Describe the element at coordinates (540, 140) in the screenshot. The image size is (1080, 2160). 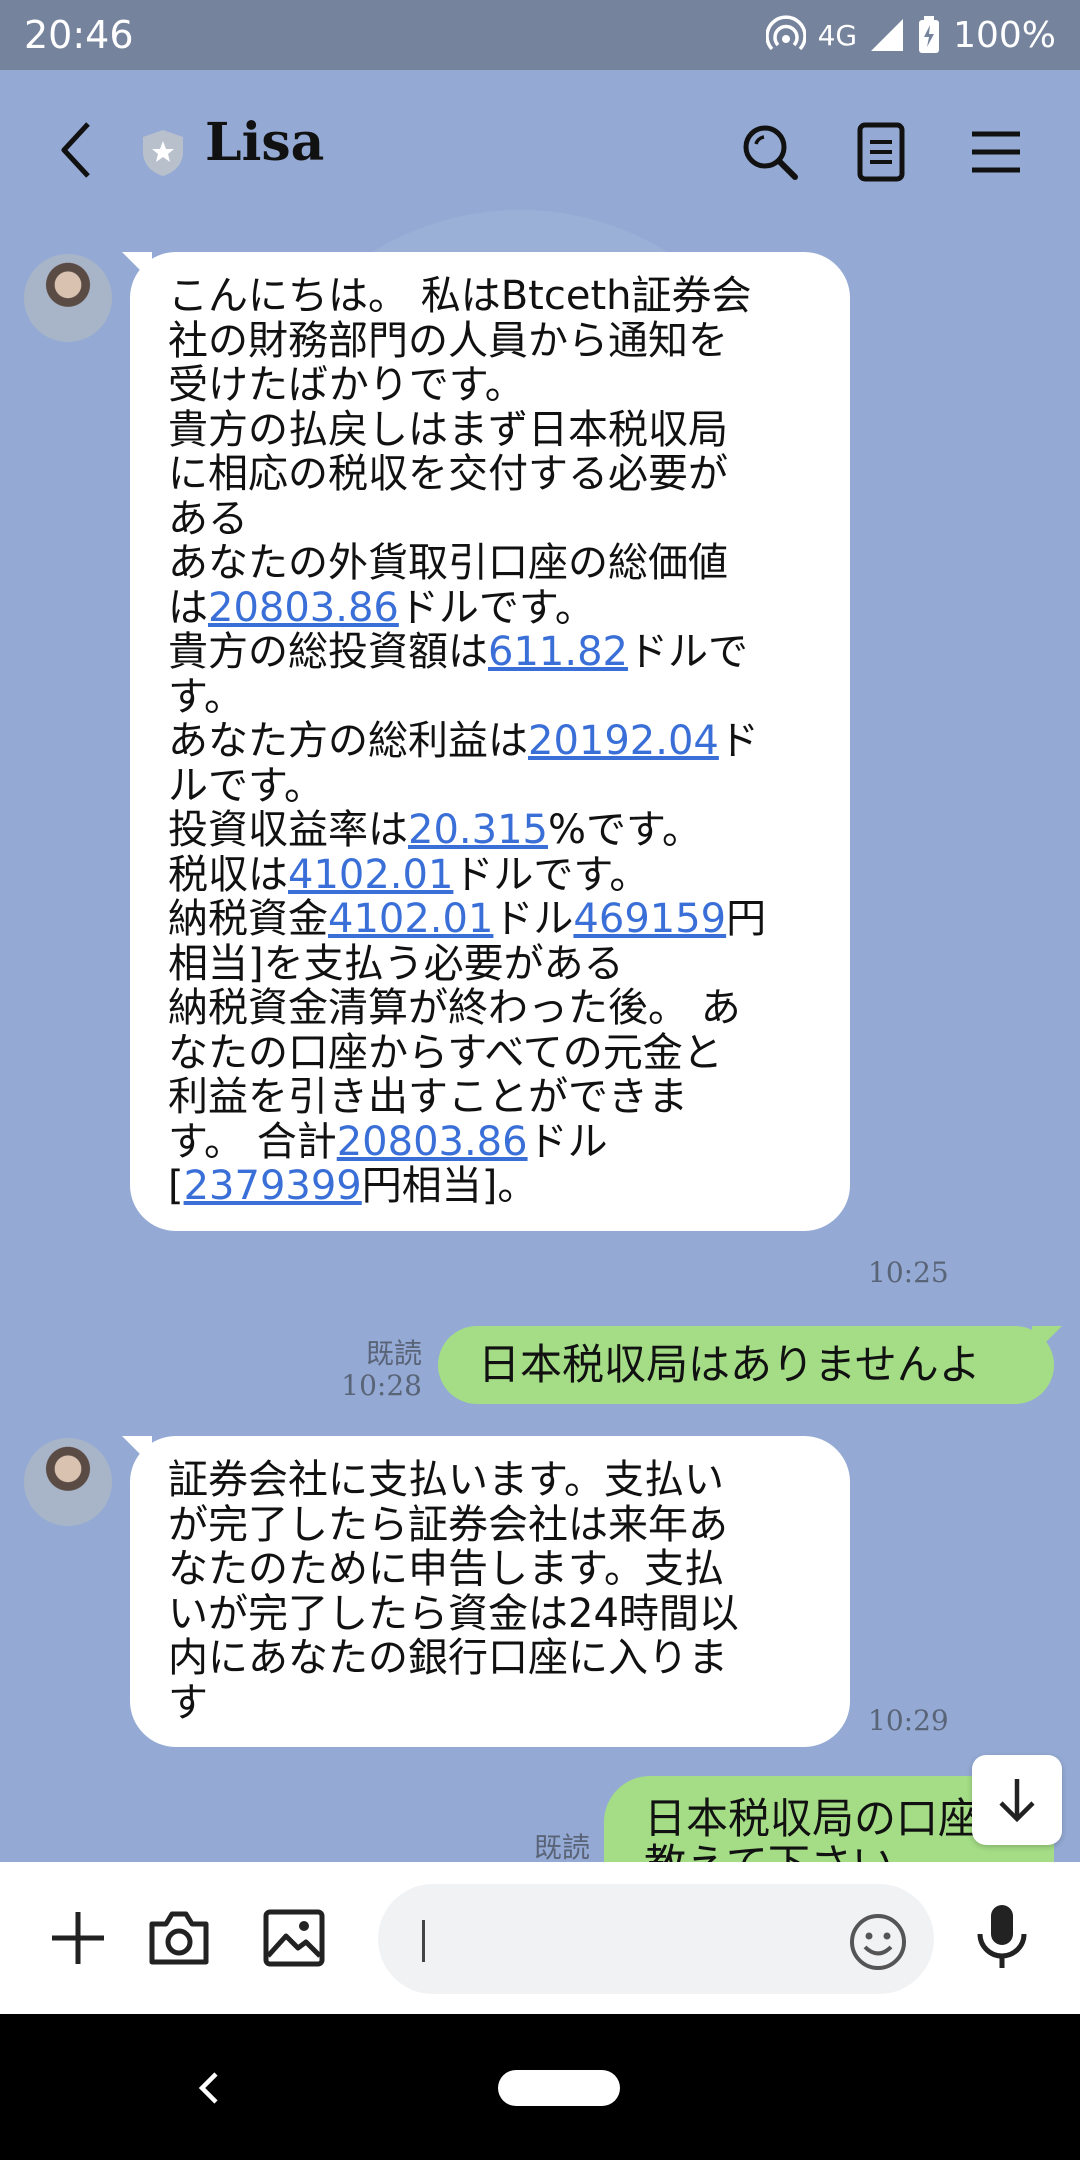
I see `chat-header: Lisa` at that location.